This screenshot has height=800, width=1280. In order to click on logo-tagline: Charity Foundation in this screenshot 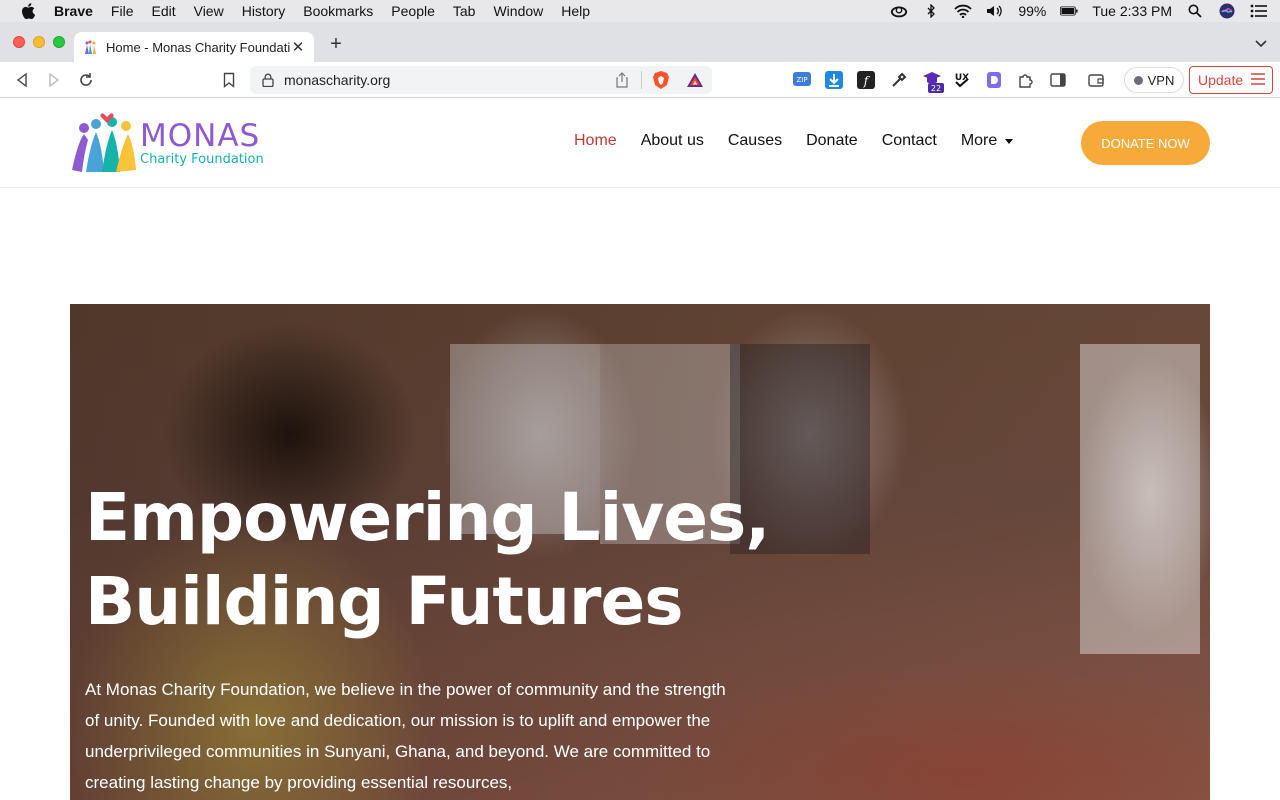, I will do `click(202, 159)`.